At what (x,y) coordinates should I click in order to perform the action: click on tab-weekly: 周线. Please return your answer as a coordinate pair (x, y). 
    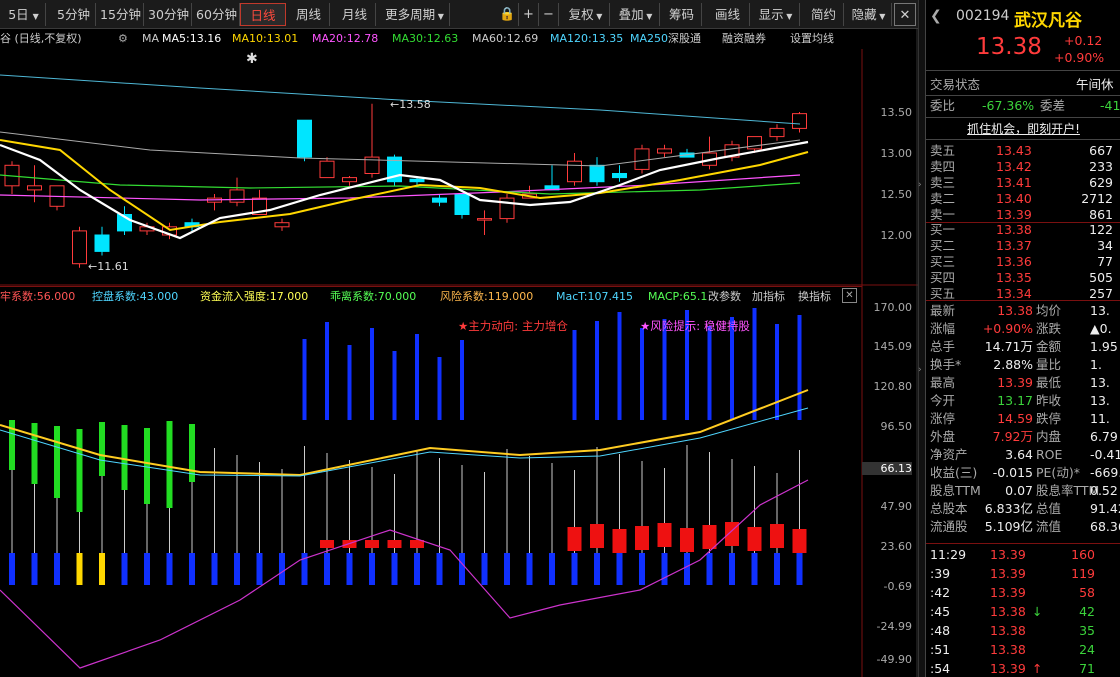
    Looking at the image, I should click on (309, 14).